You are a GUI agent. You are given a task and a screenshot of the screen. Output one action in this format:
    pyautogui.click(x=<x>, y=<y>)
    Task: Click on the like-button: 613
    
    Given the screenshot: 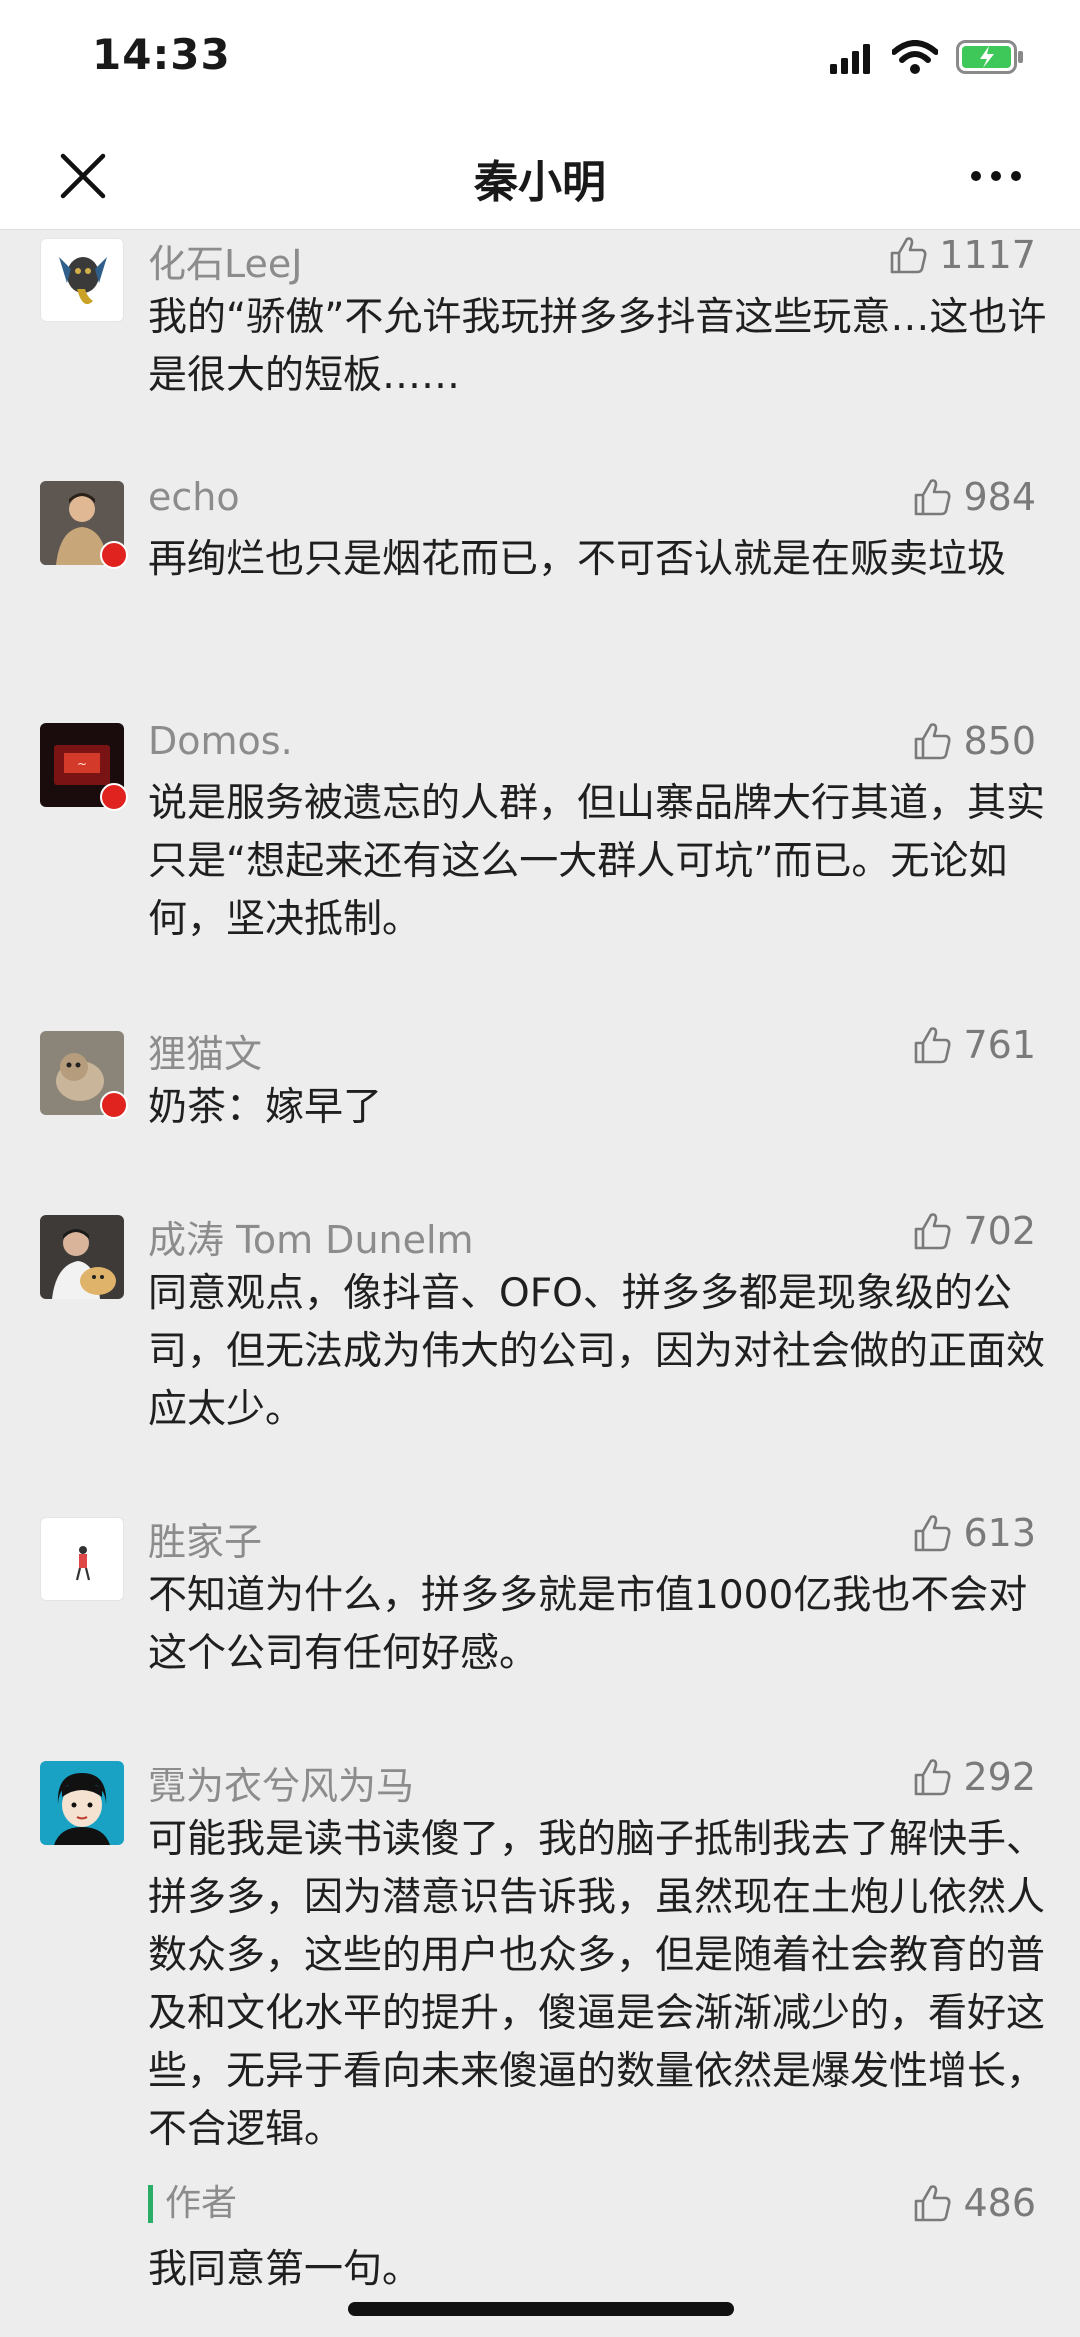 What is the action you would take?
    pyautogui.click(x=973, y=1533)
    